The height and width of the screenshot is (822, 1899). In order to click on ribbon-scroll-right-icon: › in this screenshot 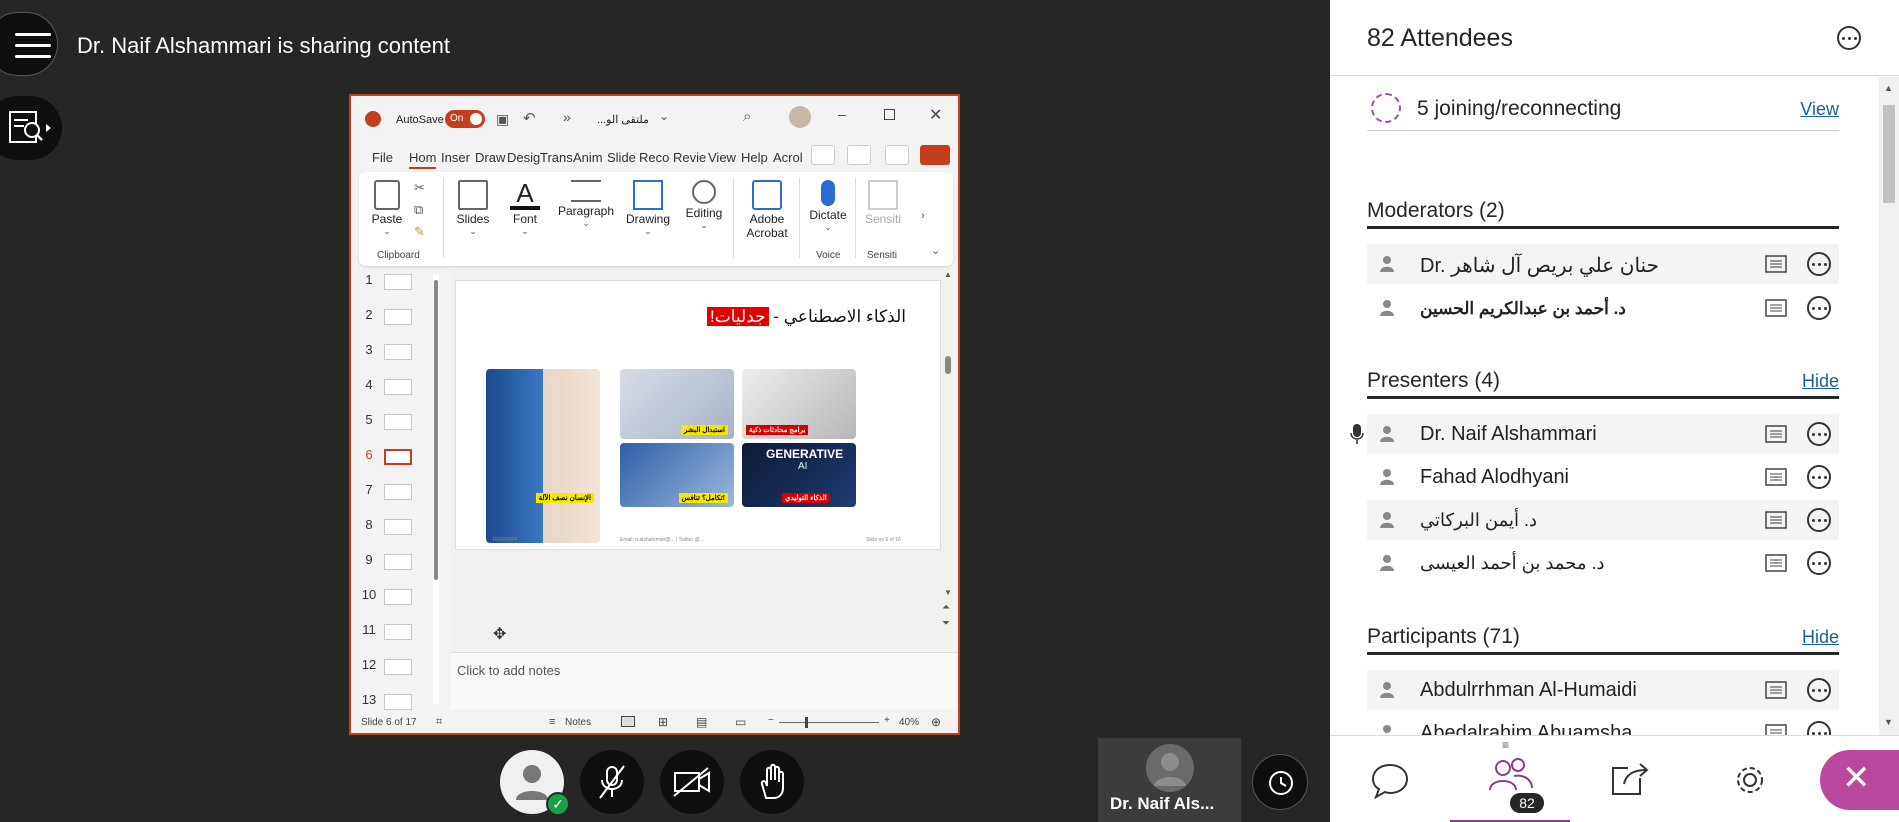, I will do `click(923, 216)`.